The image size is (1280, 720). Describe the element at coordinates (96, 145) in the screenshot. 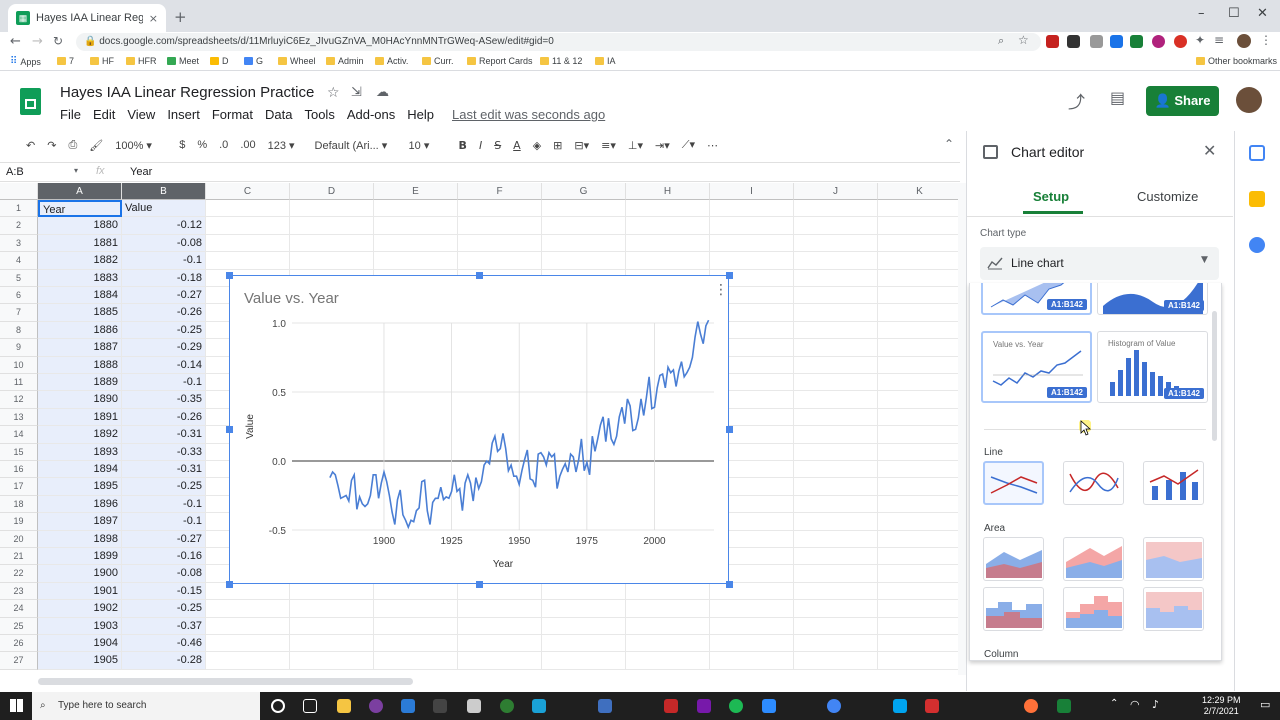

I see `paint-format-icon: 🖌` at that location.